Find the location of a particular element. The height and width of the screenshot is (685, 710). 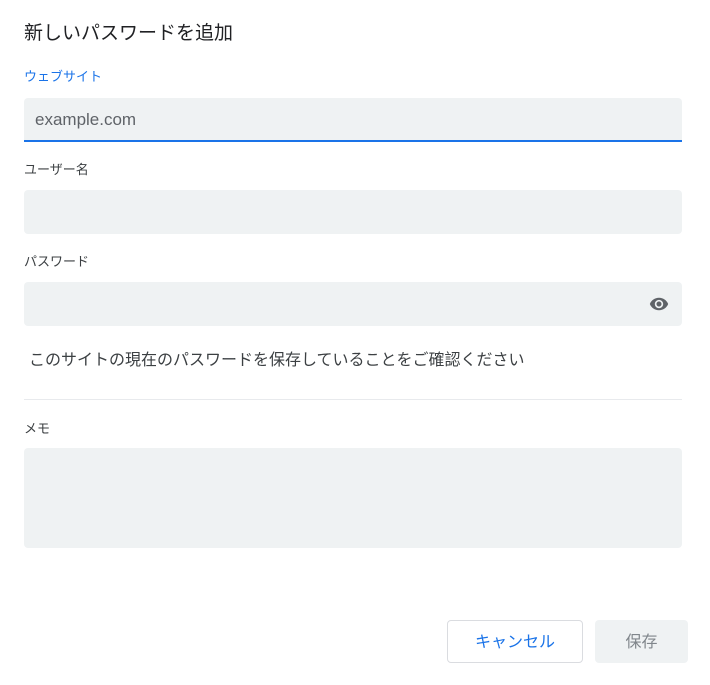

password-field is located at coordinates (353, 304).